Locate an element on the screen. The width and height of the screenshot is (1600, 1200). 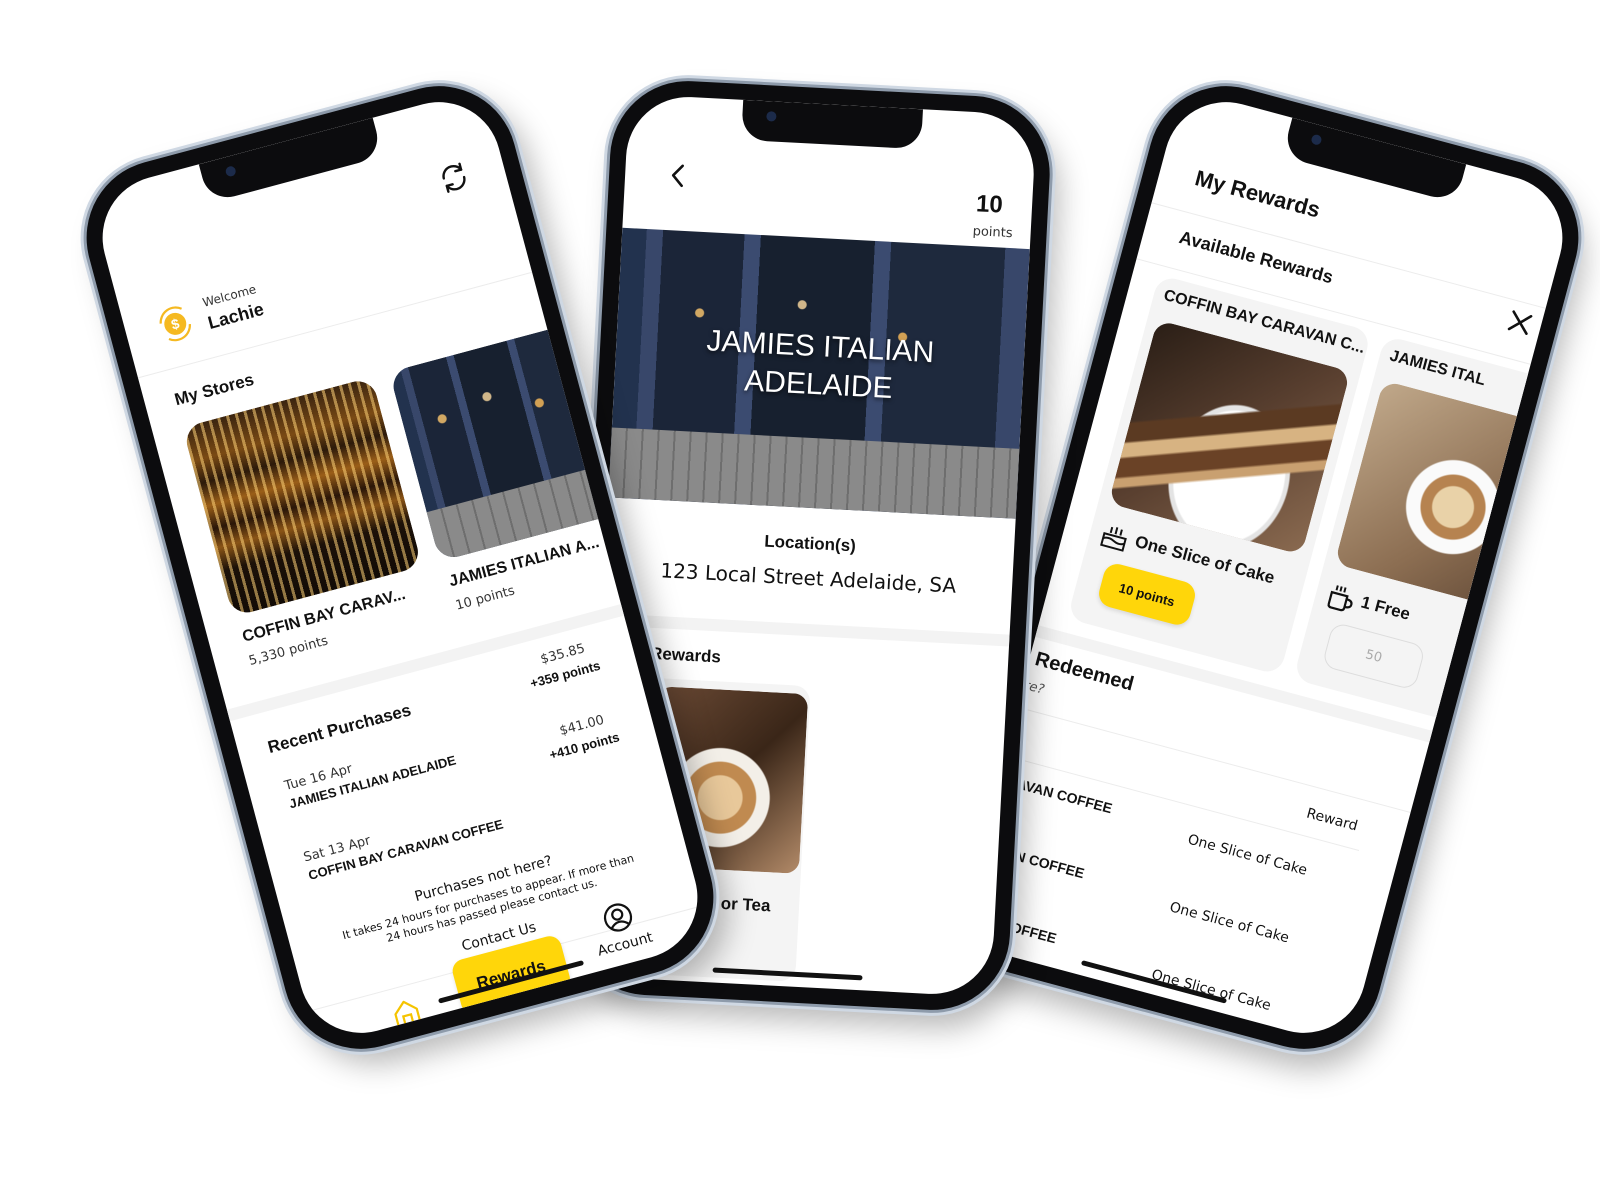
reward-name: 1 Free is located at coordinates (1385, 608).